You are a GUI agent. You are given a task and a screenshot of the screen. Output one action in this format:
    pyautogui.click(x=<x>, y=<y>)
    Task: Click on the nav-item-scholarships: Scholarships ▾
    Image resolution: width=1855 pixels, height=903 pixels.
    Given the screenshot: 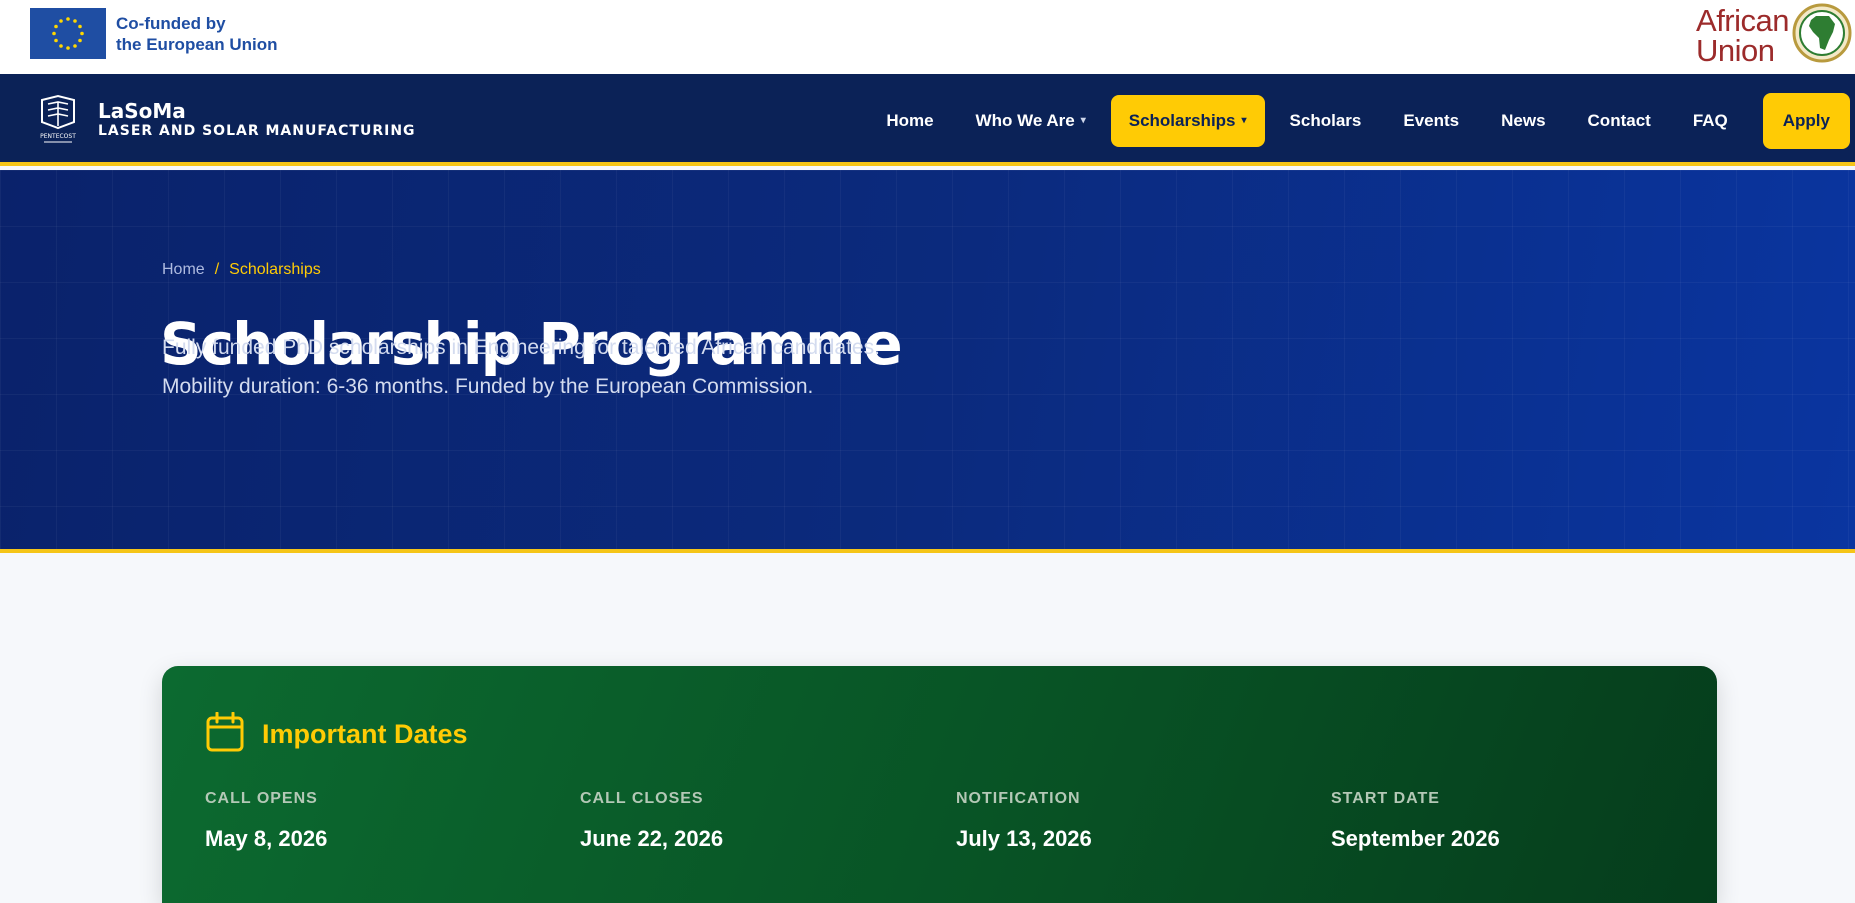 What is the action you would take?
    pyautogui.click(x=1187, y=121)
    